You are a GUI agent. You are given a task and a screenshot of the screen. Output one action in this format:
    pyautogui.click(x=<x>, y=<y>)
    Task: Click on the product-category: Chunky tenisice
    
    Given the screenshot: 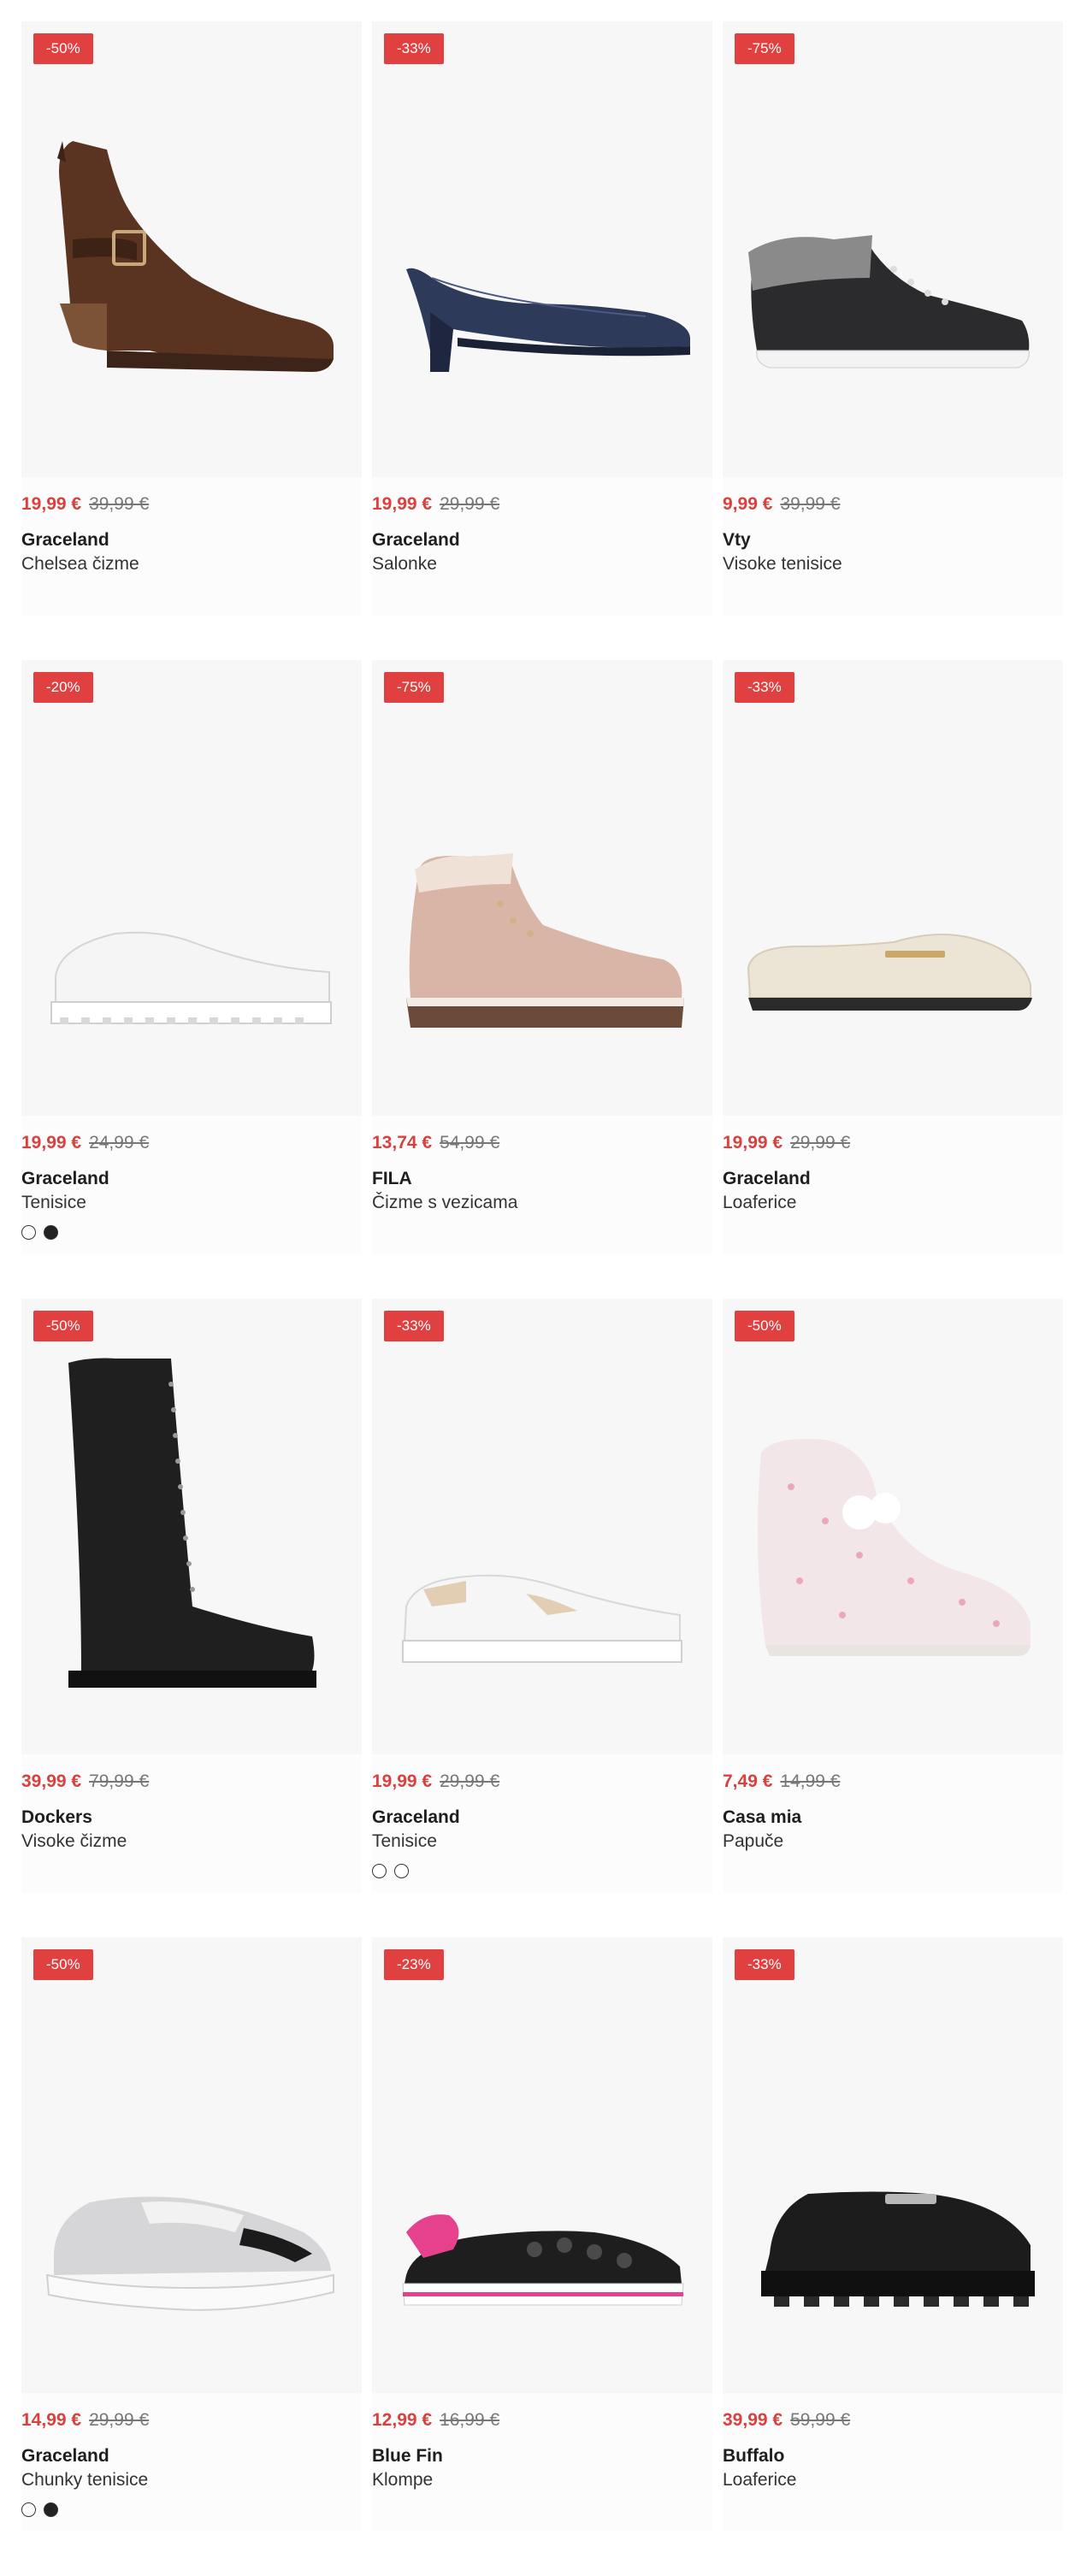 What is the action you would take?
    pyautogui.click(x=85, y=2480)
    